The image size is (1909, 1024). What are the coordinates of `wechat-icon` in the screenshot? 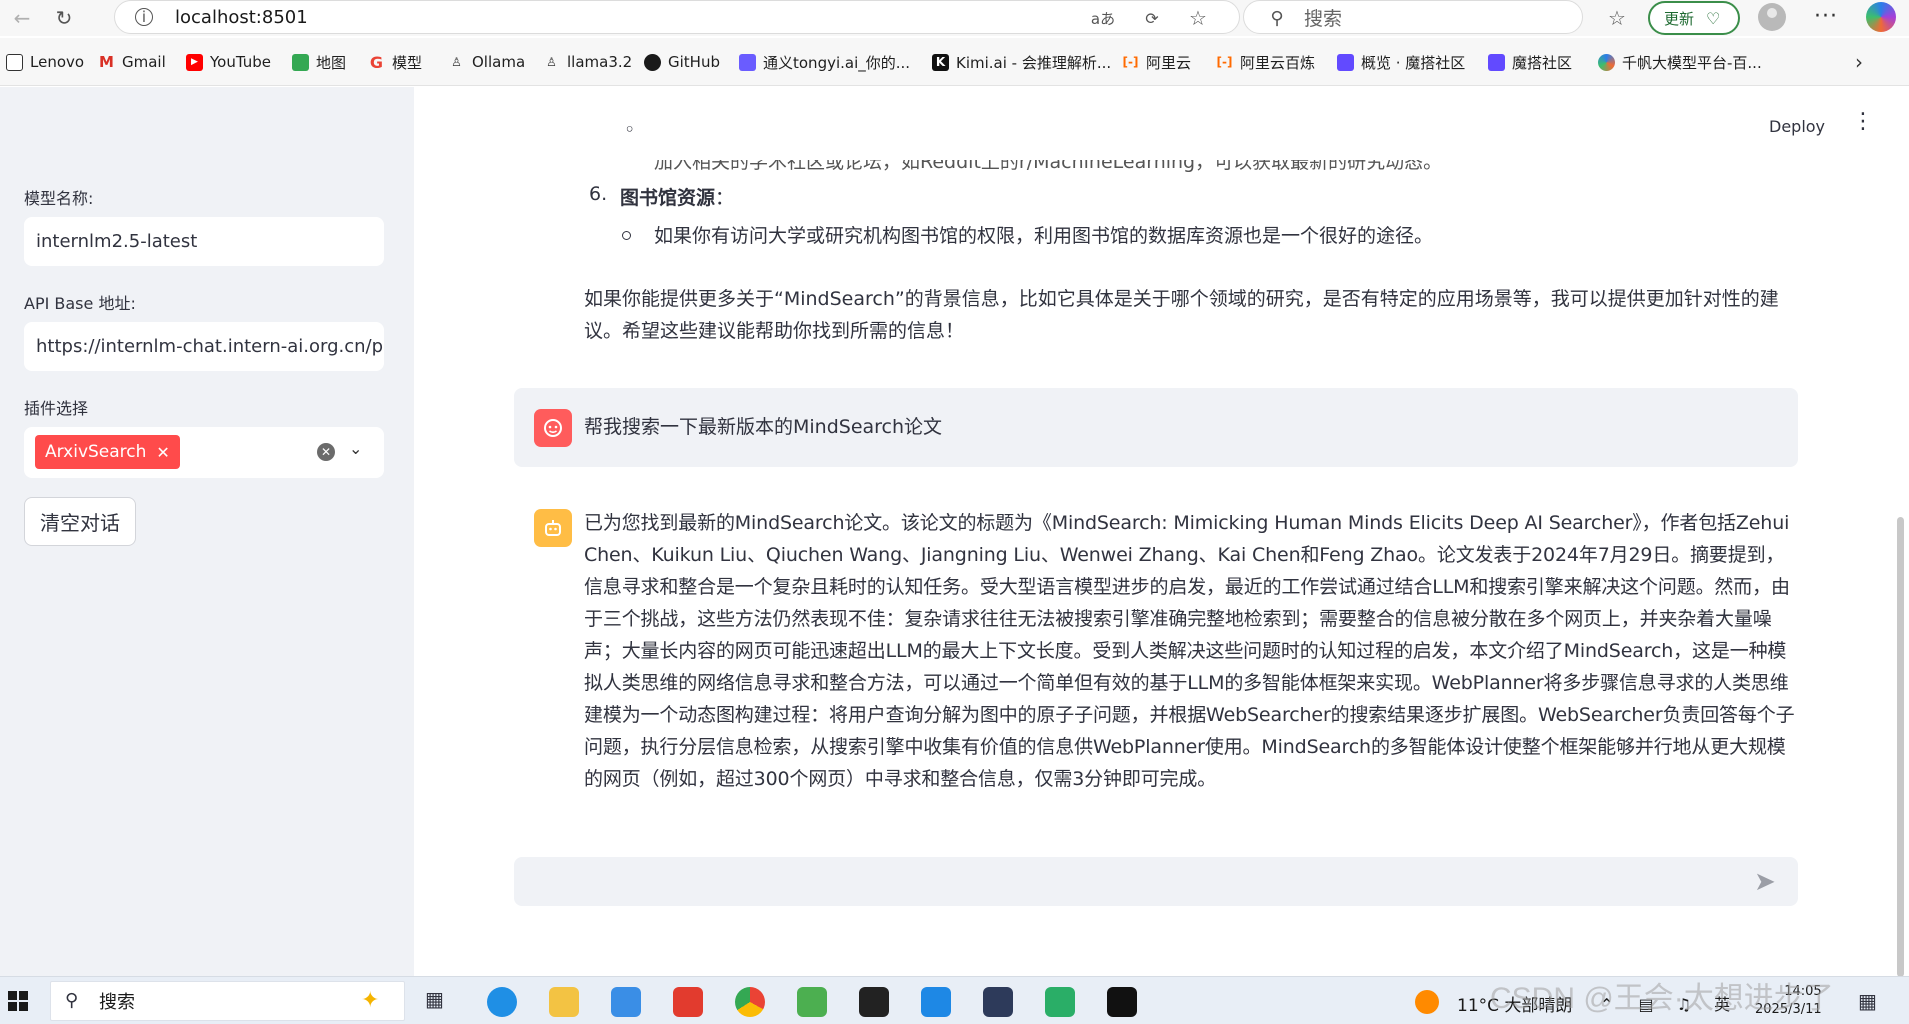 It's located at (1060, 1002).